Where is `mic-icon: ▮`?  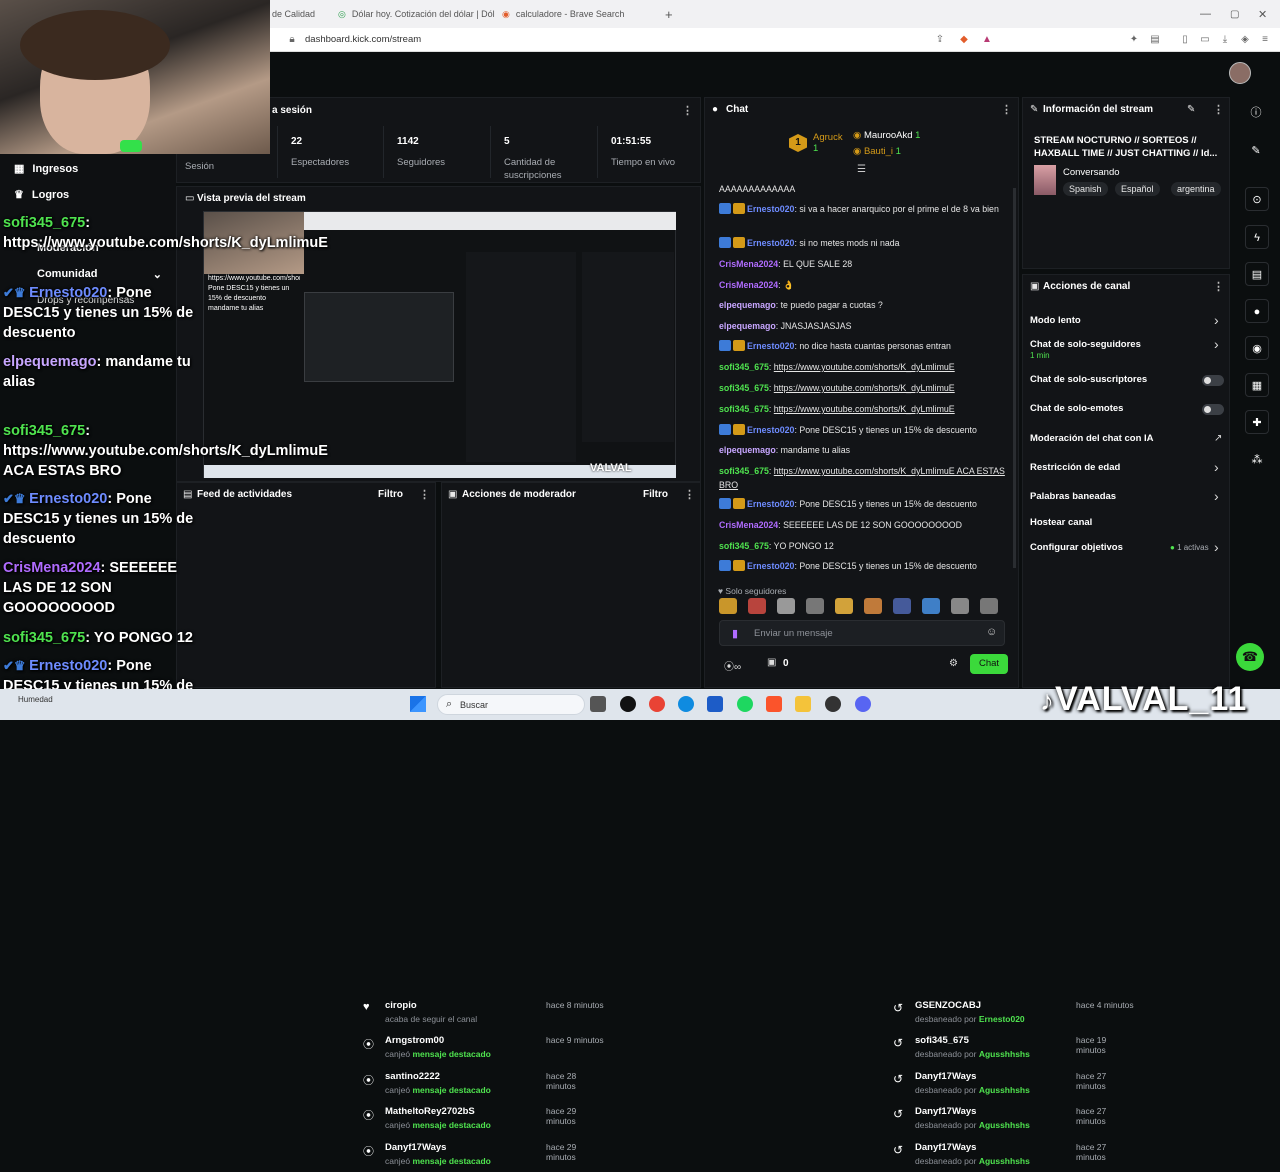
mic-icon: ▮ is located at coordinates (735, 633).